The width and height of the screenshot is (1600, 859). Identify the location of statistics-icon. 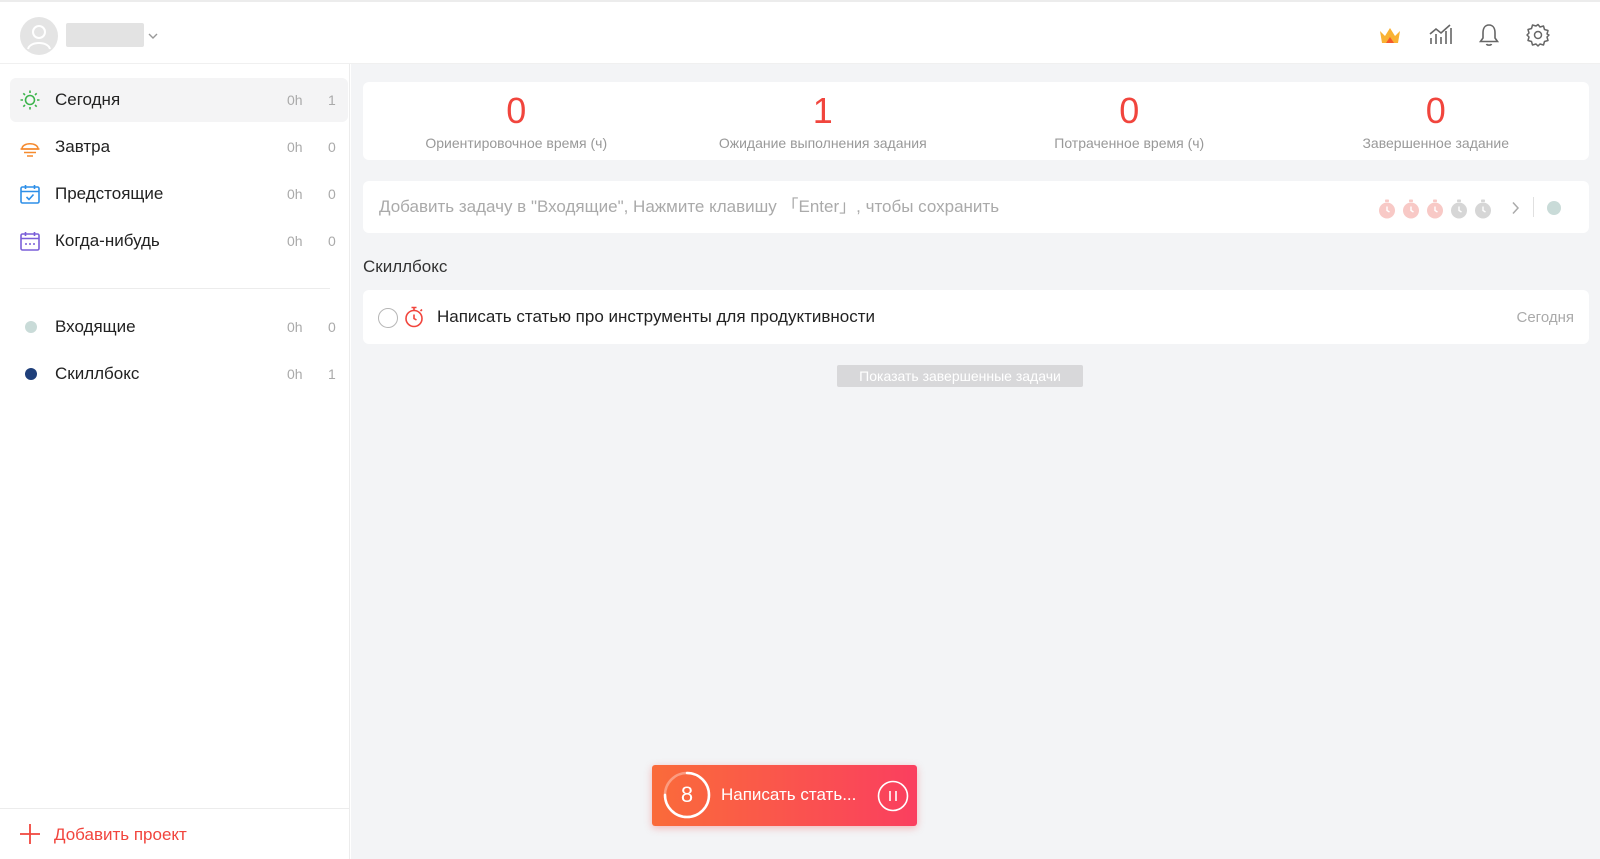
(1440, 35).